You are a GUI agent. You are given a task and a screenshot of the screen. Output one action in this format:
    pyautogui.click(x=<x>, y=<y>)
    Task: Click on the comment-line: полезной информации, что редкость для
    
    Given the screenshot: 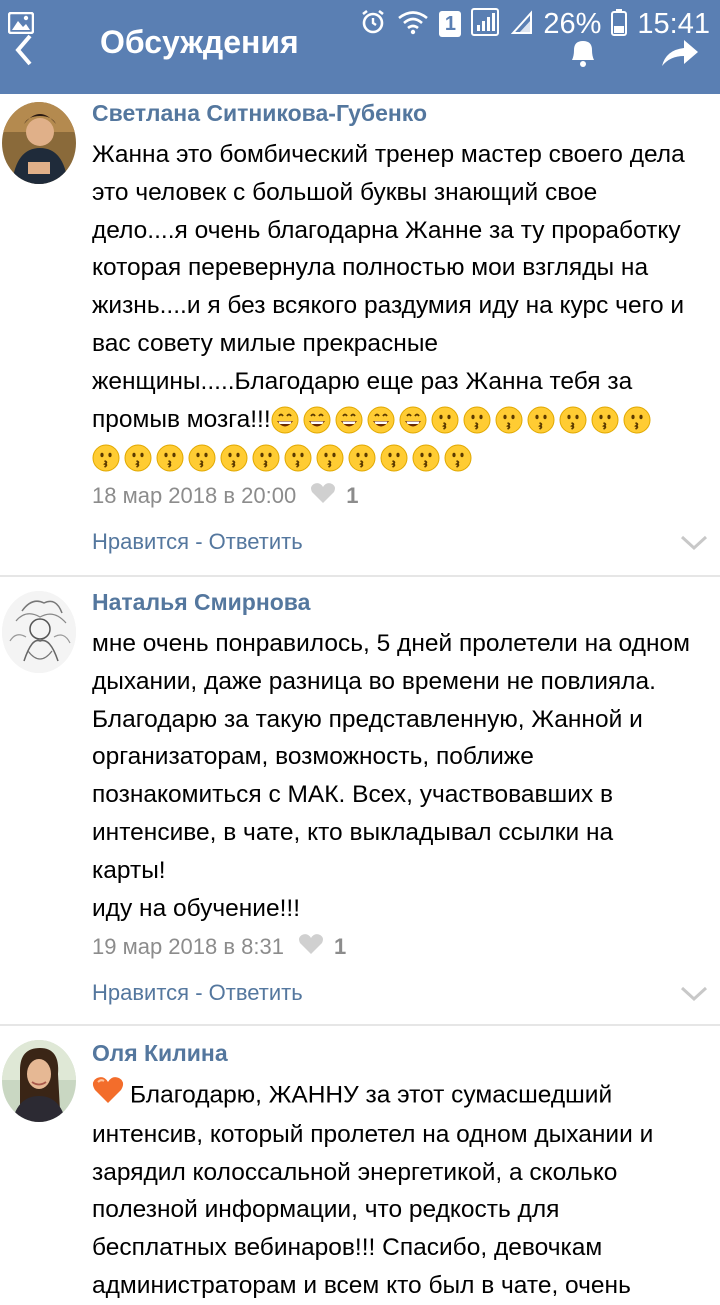 What is the action you would take?
    pyautogui.click(x=326, y=1210)
    